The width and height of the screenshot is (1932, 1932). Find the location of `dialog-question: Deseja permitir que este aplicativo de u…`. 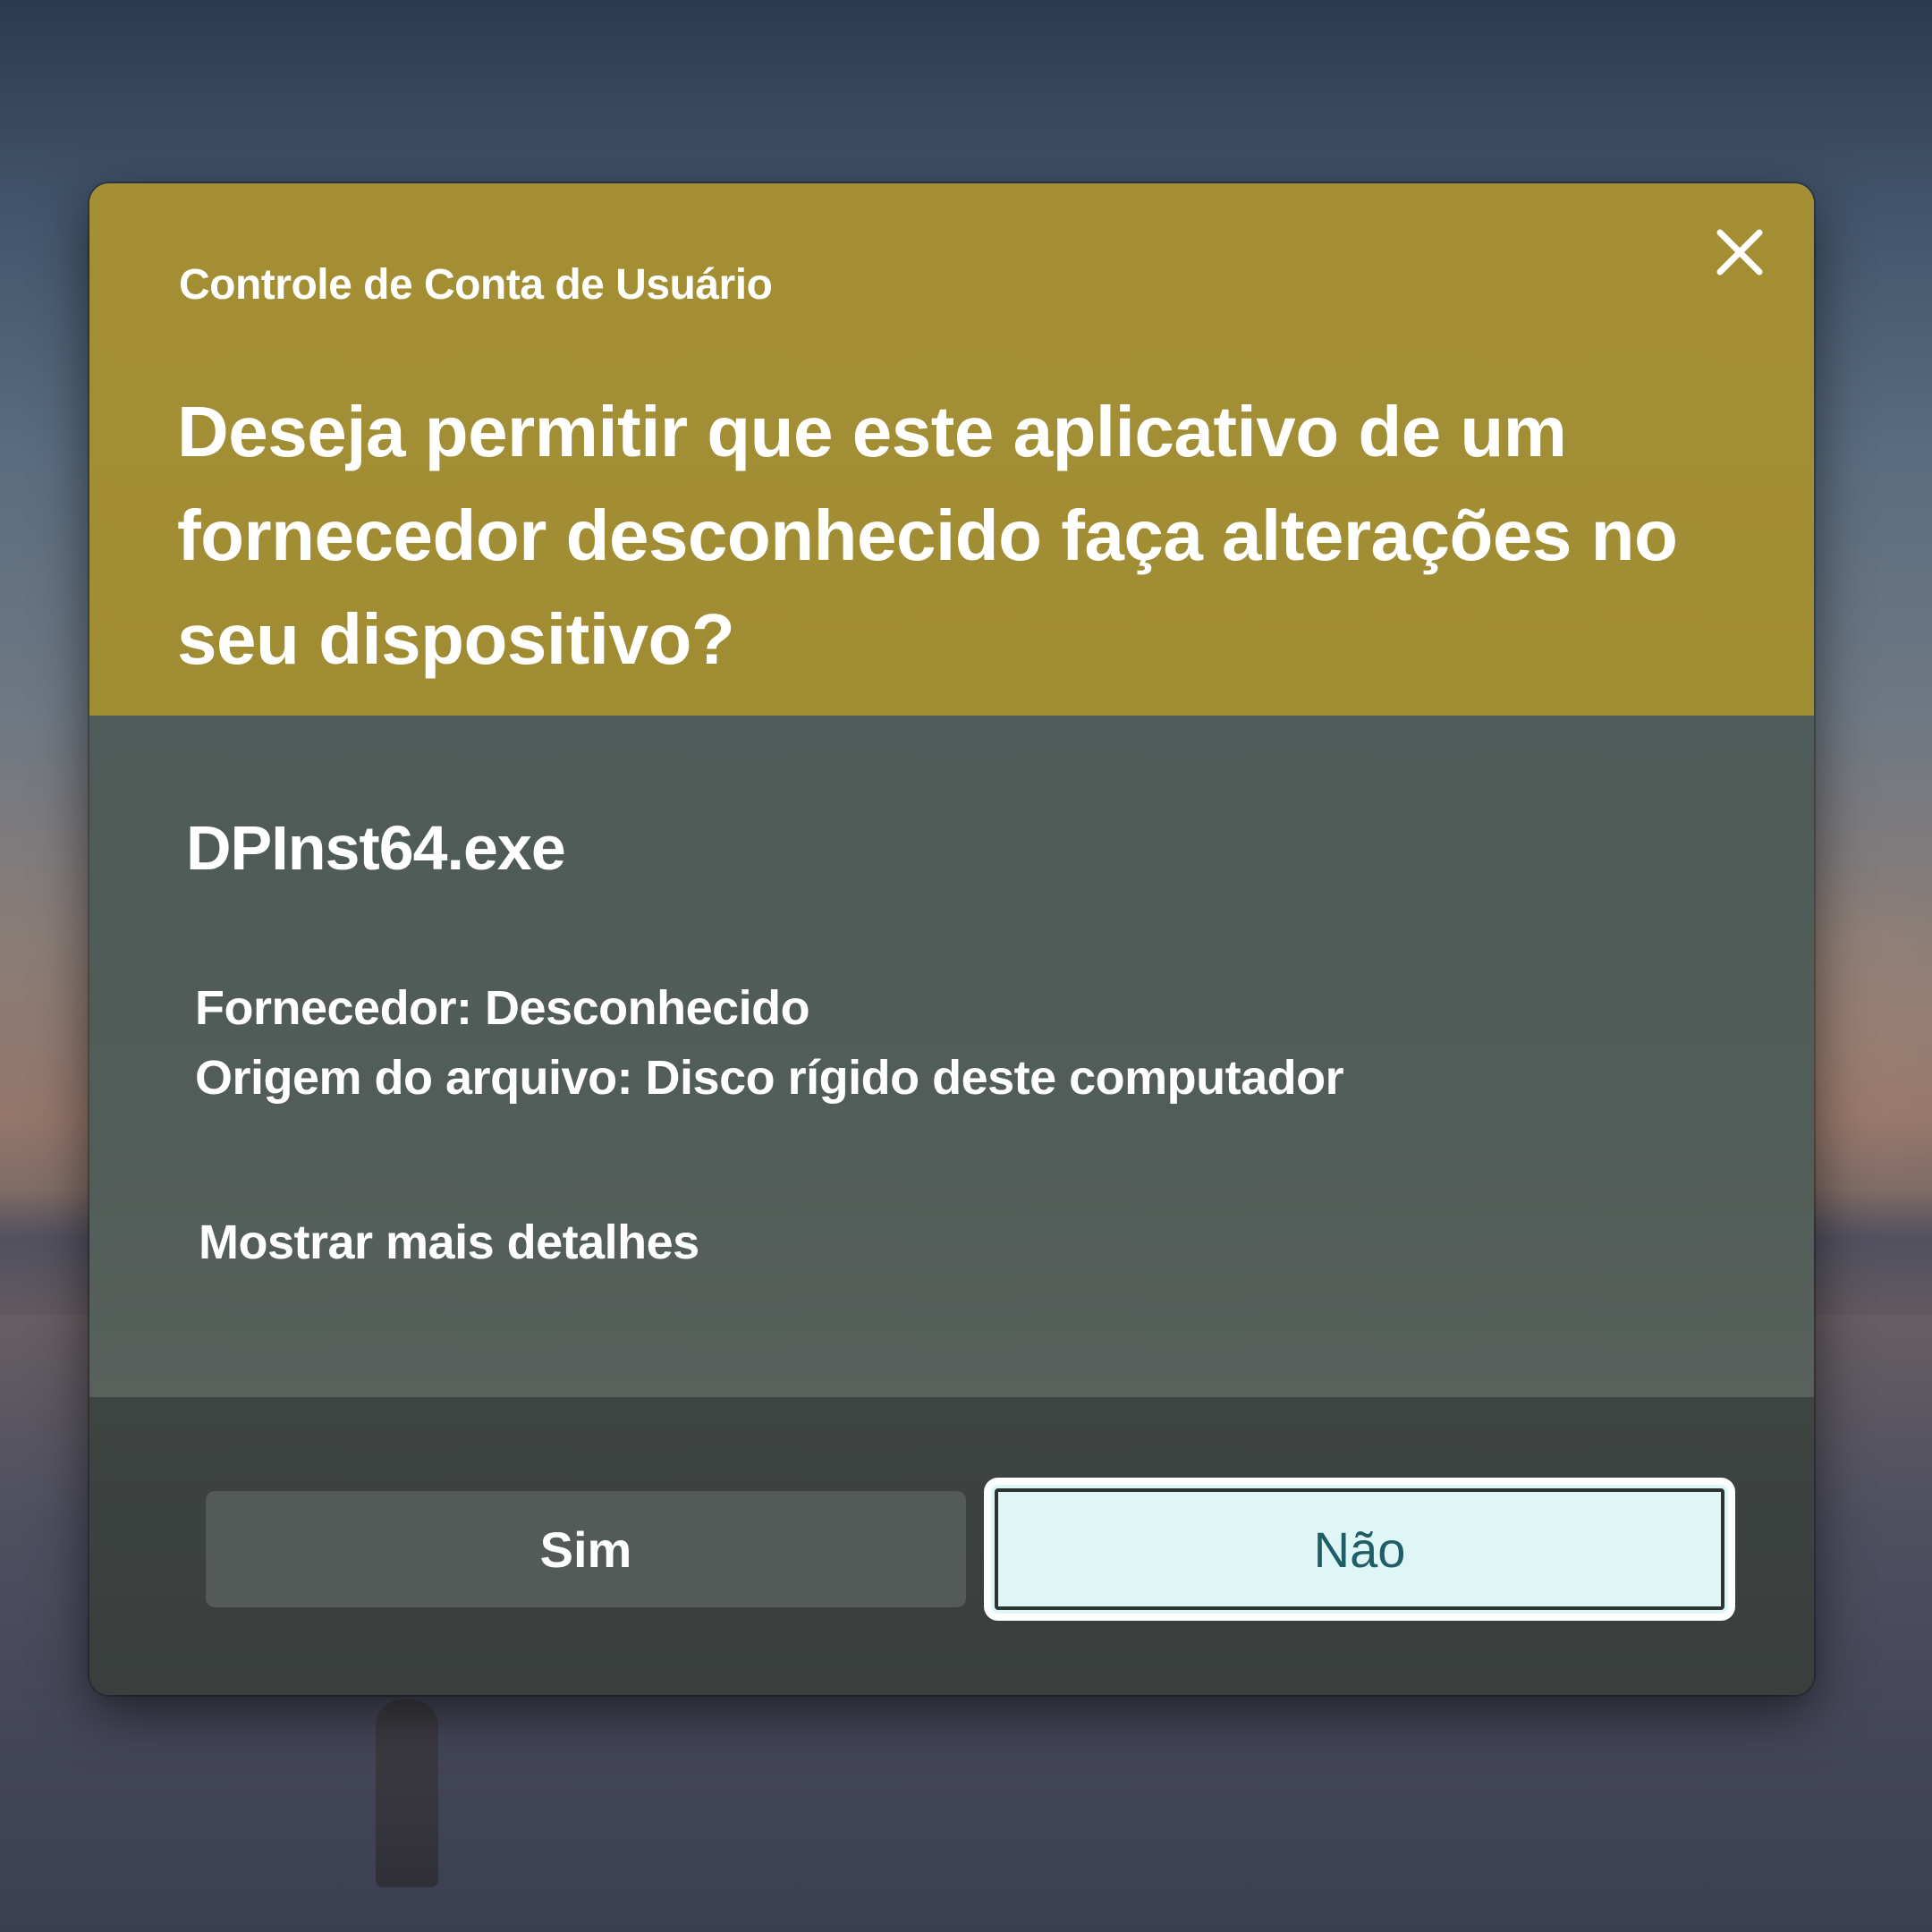

dialog-question: Deseja permitir que este aplicativo de u… is located at coordinates (927, 535).